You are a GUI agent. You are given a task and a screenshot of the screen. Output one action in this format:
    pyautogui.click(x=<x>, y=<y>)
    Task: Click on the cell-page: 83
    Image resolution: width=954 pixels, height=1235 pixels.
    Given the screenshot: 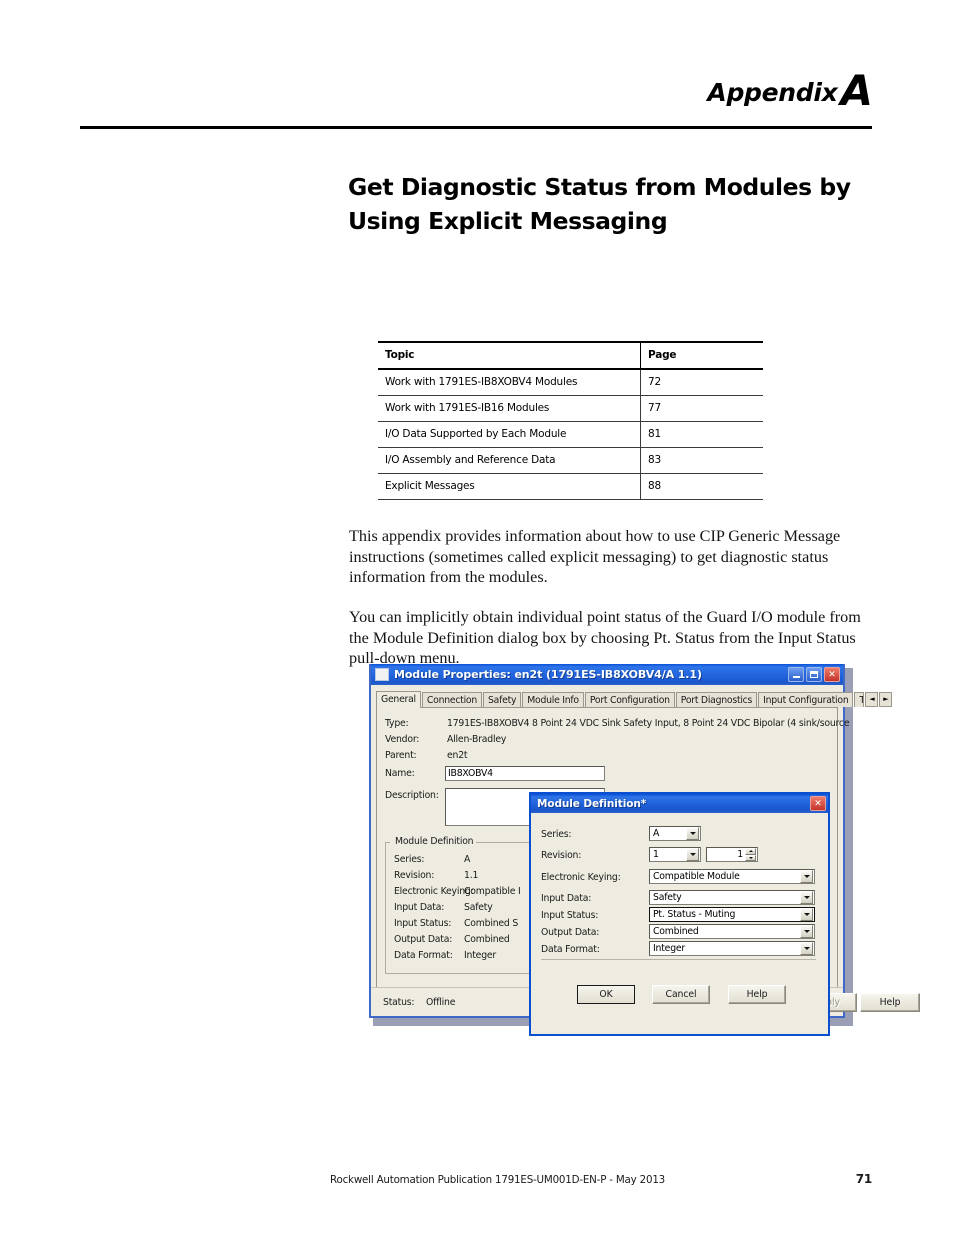 What is the action you would take?
    pyautogui.click(x=701, y=460)
    